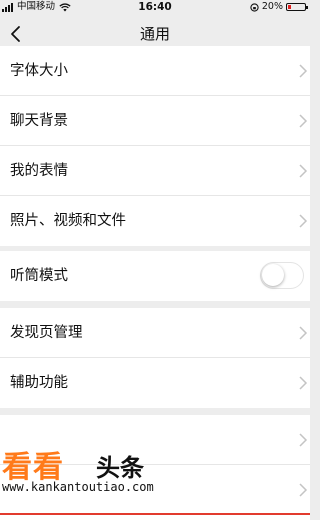 The image size is (320, 520). What do you see at coordinates (155, 121) in the screenshot?
I see `settings-row-chat-background: 聊天背景` at bounding box center [155, 121].